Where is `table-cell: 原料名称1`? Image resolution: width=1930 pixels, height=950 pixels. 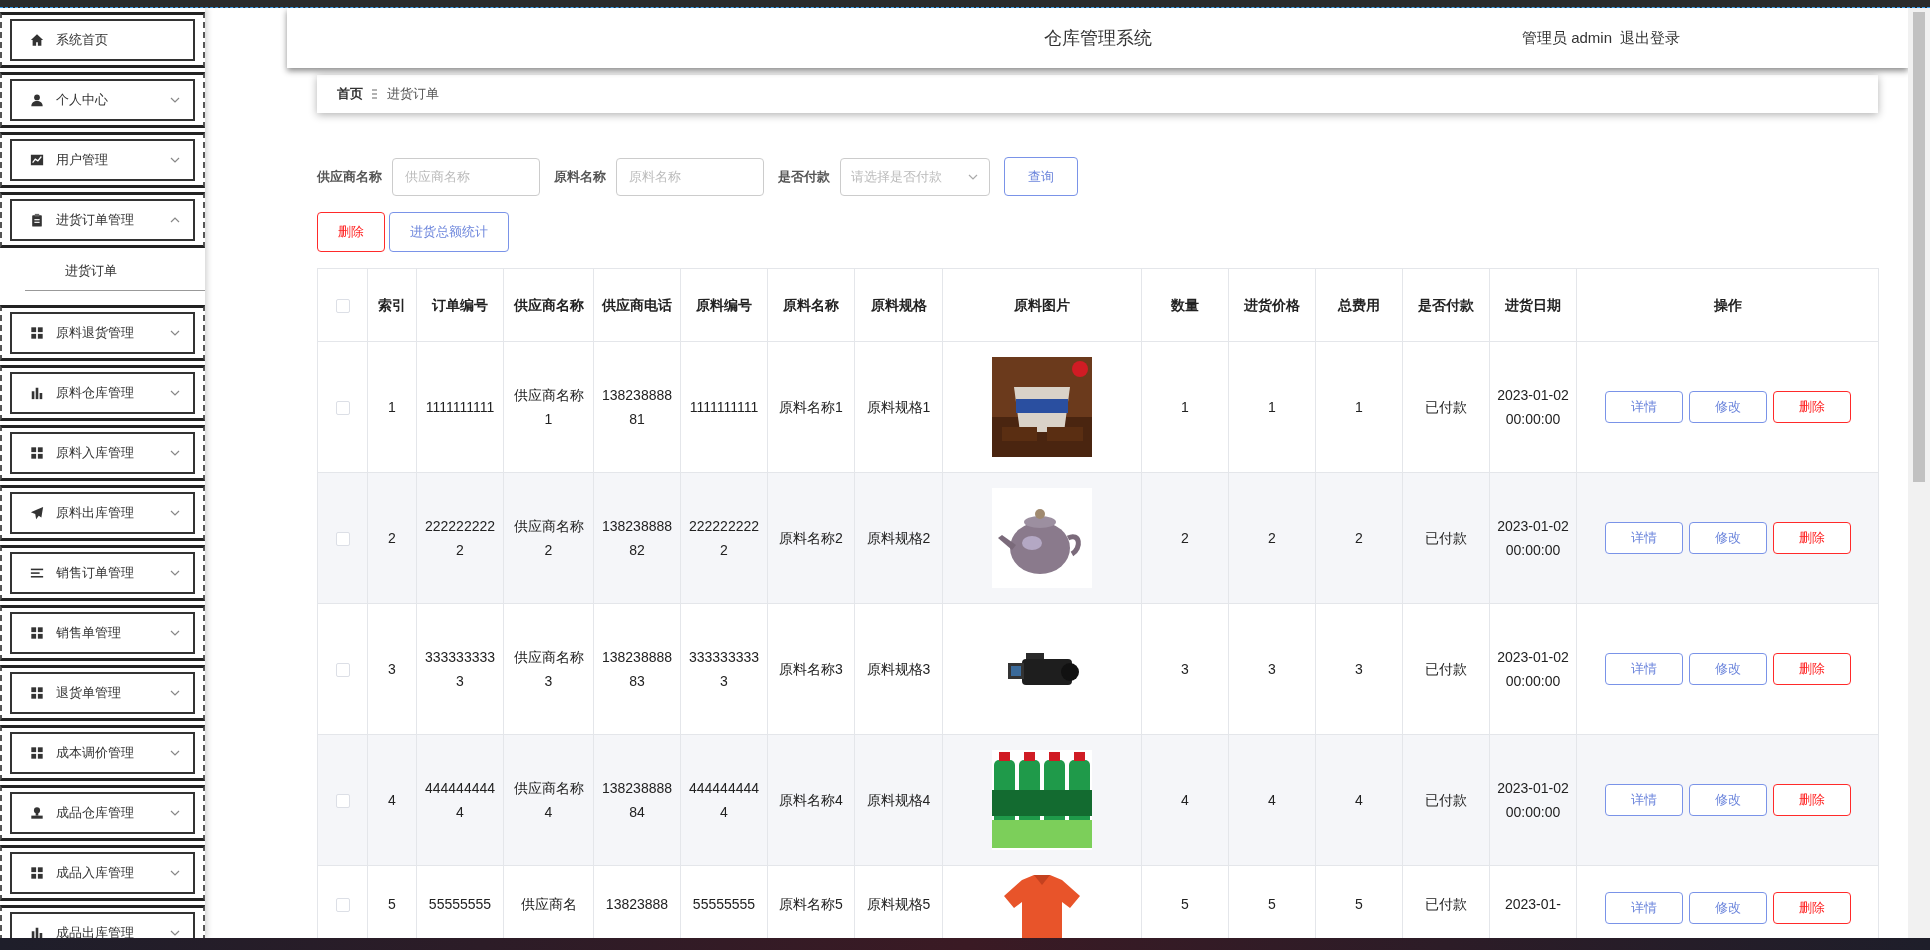
table-cell: 原料名称1 is located at coordinates (811, 407).